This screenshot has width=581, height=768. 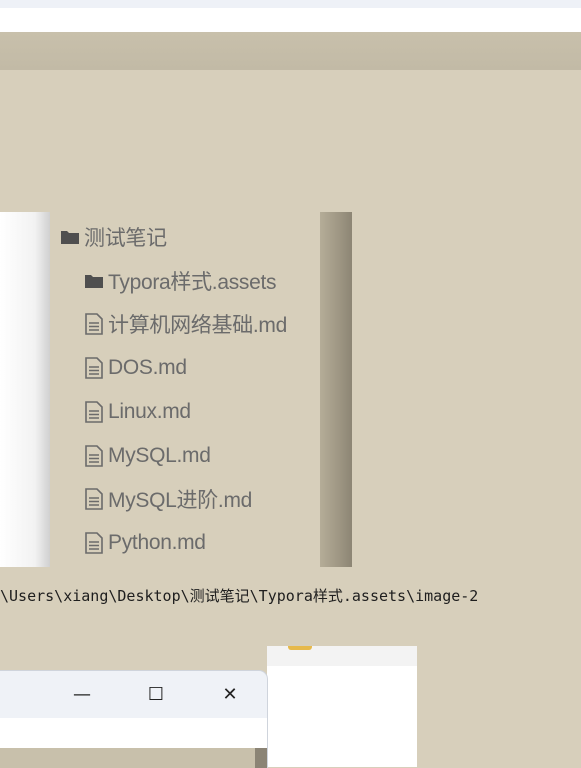 What do you see at coordinates (147, 367) in the screenshot?
I see `tree-item-label: DOS.md` at bounding box center [147, 367].